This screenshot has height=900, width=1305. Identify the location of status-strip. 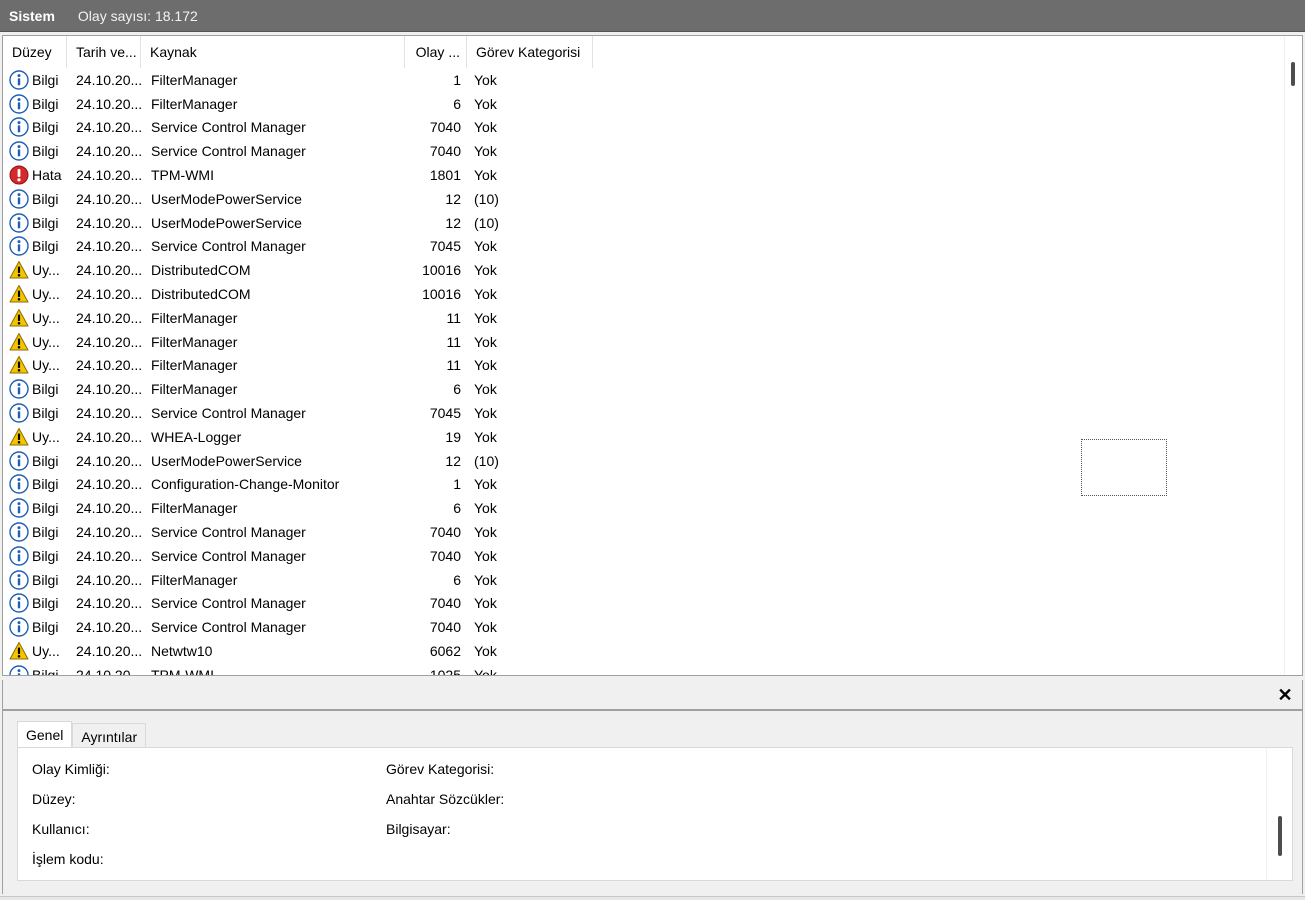
(652, 898).